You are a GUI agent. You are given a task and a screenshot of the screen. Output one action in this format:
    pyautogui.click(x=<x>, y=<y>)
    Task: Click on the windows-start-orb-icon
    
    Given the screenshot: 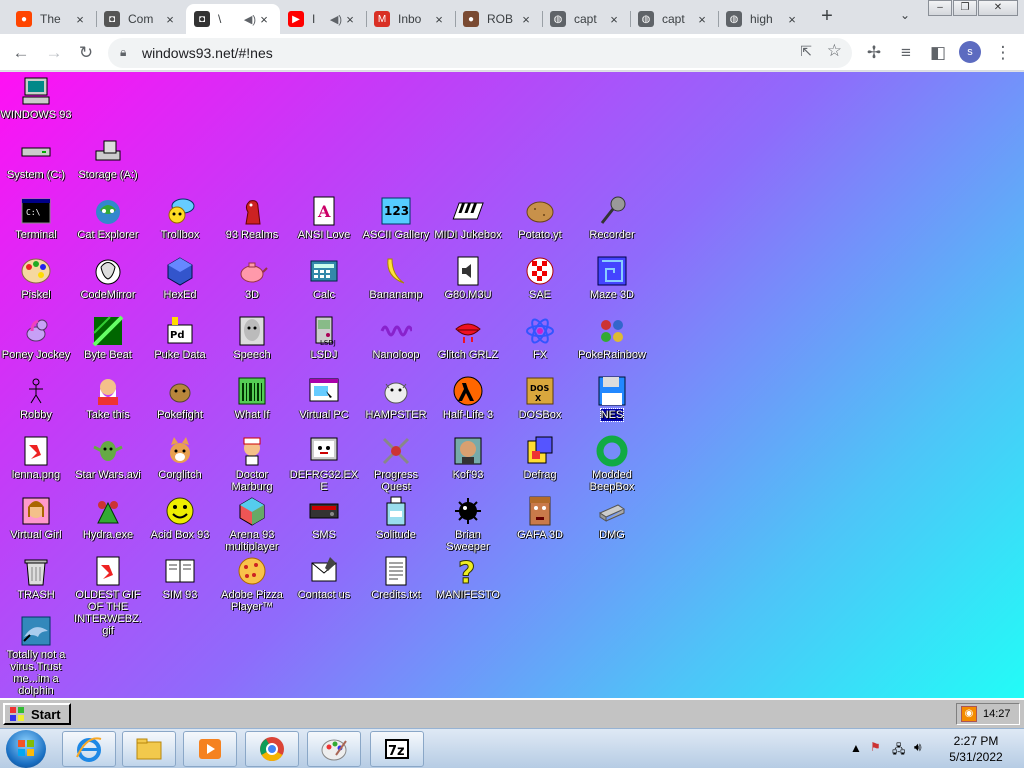 What is the action you would take?
    pyautogui.click(x=26, y=749)
    